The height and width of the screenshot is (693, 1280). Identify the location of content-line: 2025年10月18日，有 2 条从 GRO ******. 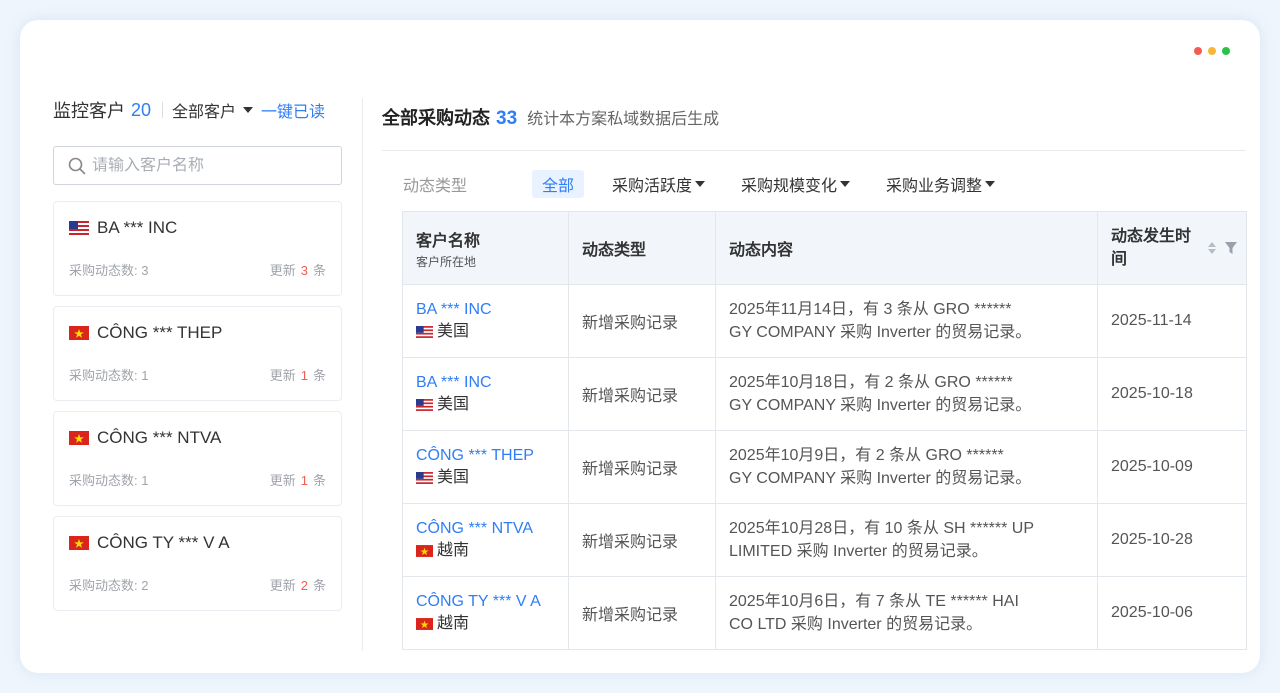
(871, 382).